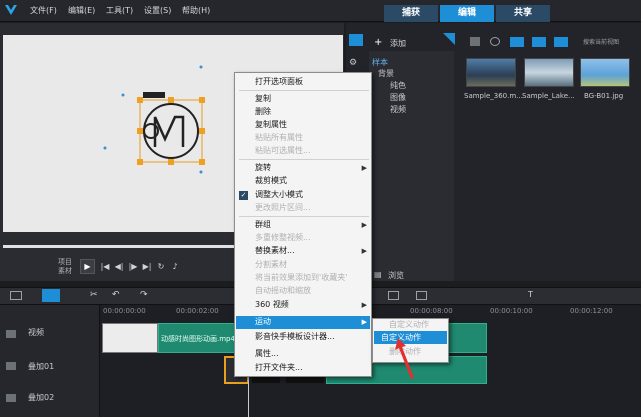  Describe the element at coordinates (475, 41) in the screenshot. I see `folder-icon` at that location.